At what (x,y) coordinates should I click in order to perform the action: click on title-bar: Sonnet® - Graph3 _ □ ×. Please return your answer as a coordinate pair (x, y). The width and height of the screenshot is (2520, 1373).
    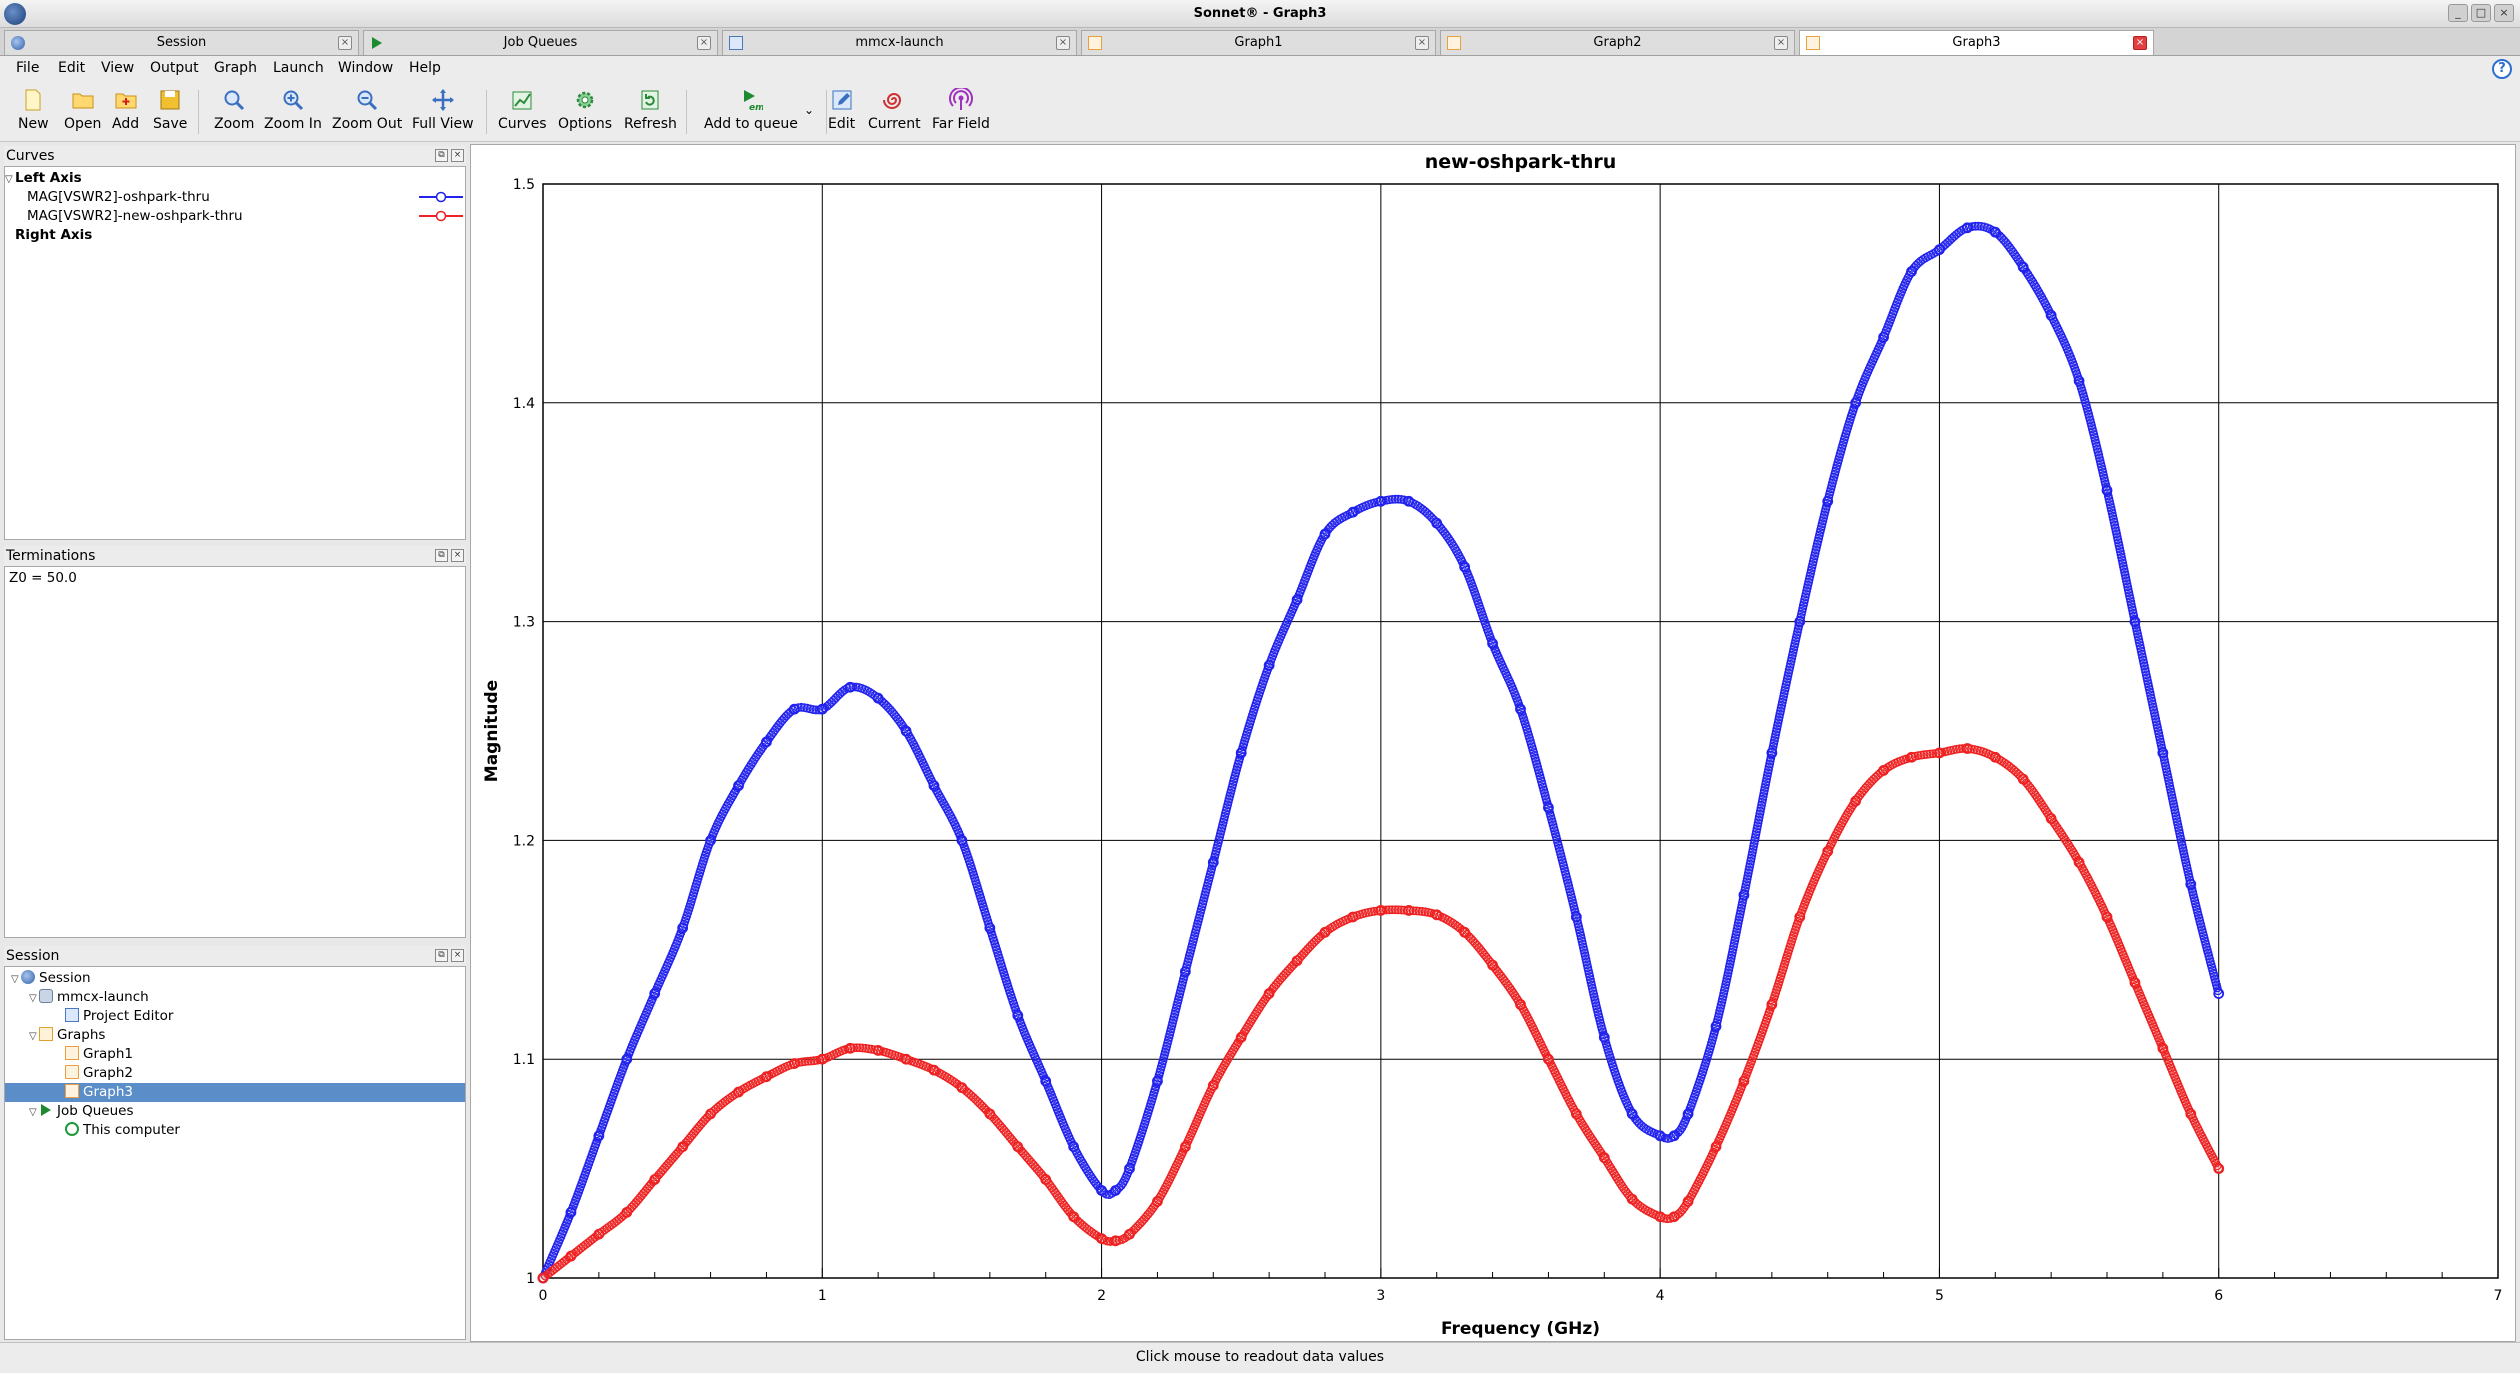
    Looking at the image, I should click on (1260, 14).